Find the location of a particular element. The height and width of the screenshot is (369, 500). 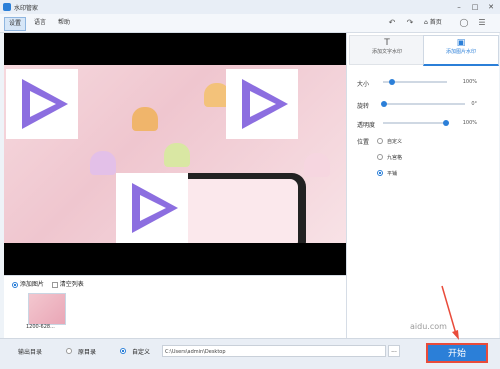

rotate-value: 0° is located at coordinates (474, 104).